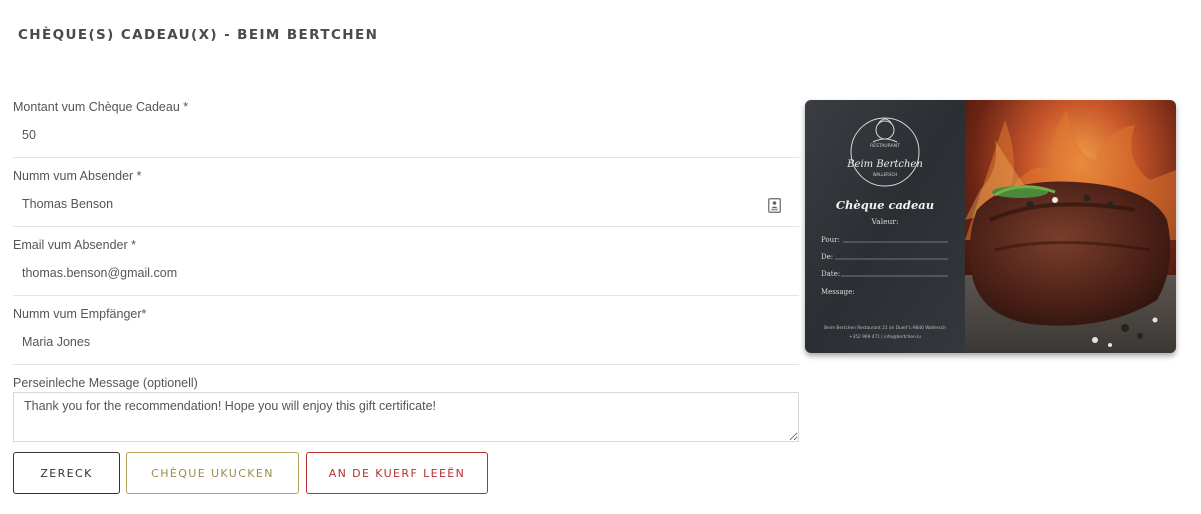 Image resolution: width=1201 pixels, height=514 pixels. I want to click on preview-voucher-button: CHÈQUE UKUCKEN, so click(212, 473).